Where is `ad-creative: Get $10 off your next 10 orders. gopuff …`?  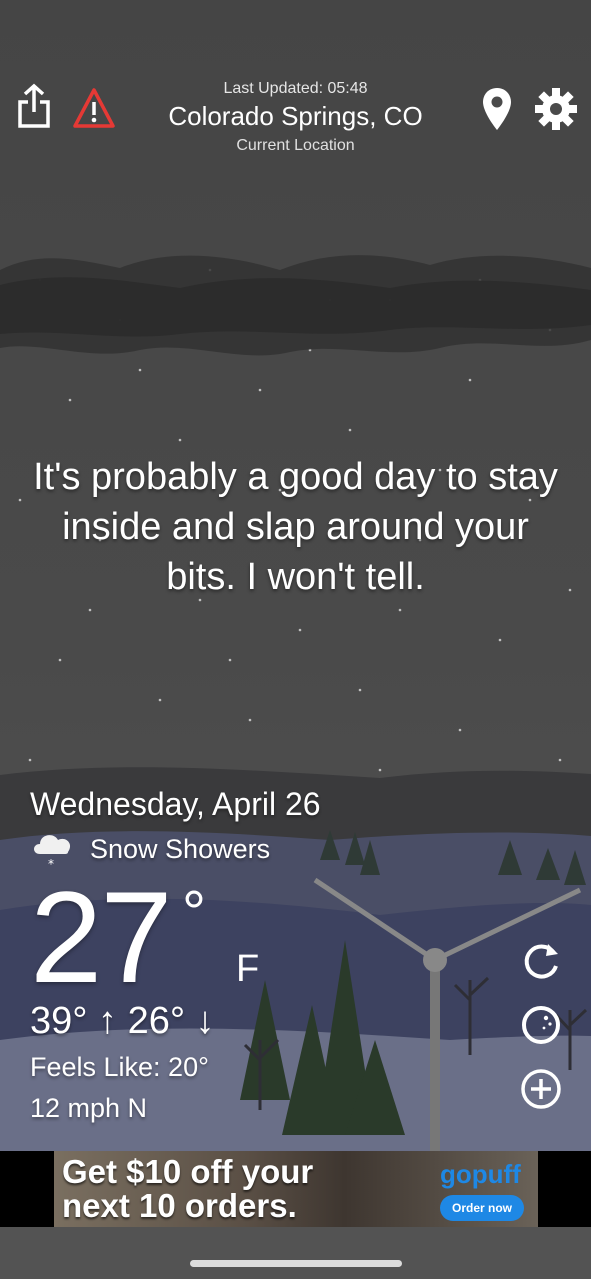 ad-creative: Get $10 off your next 10 orders. gopuff … is located at coordinates (296, 1189).